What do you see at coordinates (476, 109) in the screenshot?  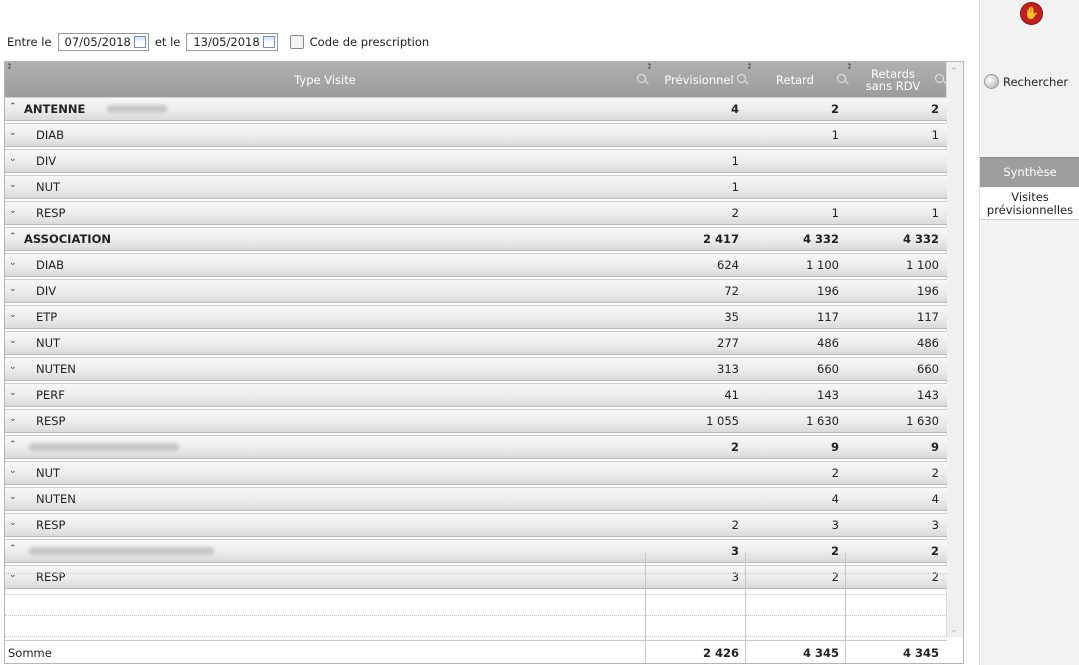 I see `group-row: ⌃ ANTENNE 4 2 2` at bounding box center [476, 109].